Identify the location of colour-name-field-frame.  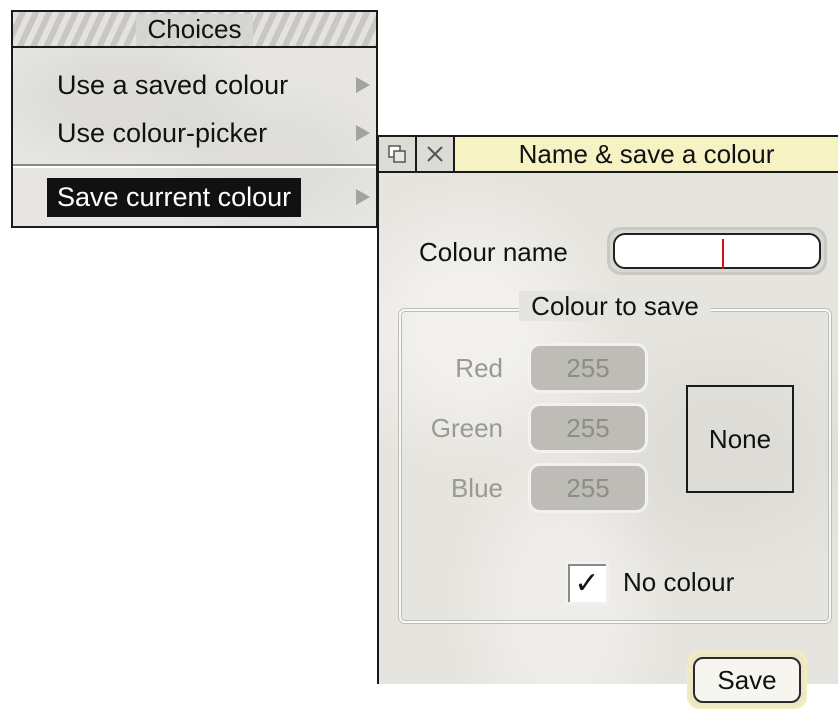
(717, 251).